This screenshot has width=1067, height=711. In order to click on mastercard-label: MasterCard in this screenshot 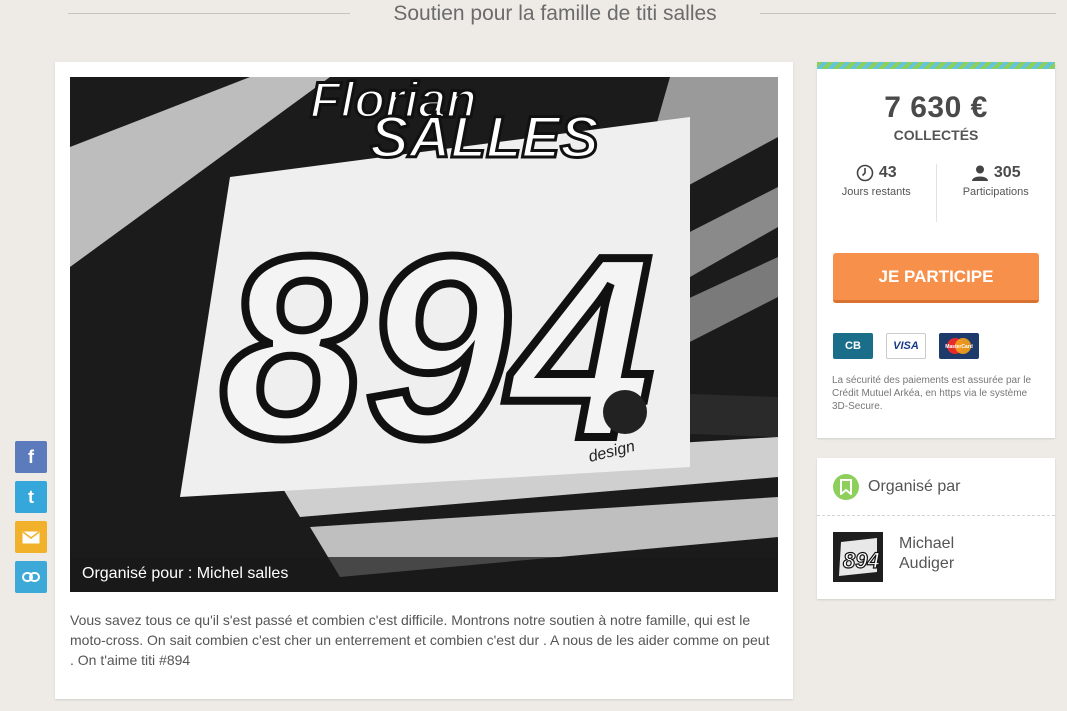, I will do `click(959, 347)`.